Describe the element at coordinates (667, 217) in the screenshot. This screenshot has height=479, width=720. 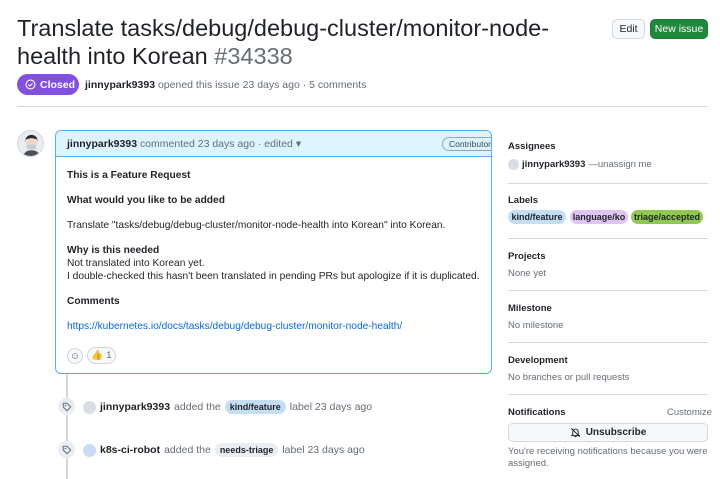
I see `label-triage-accepted: triage/accepted` at that location.